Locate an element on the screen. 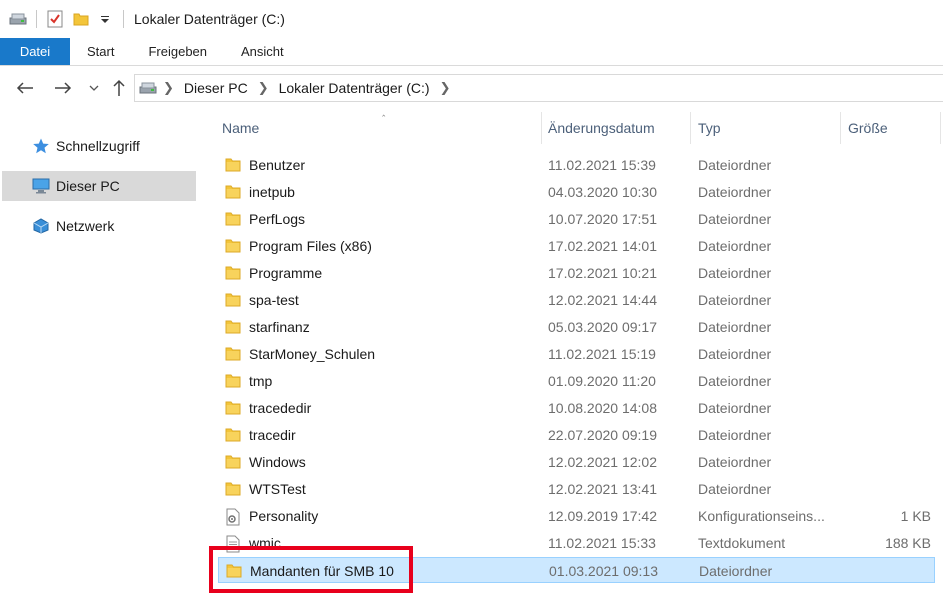  file-row: WTSTest 12.02.2021 13:41 Dateiordner is located at coordinates (576, 489).